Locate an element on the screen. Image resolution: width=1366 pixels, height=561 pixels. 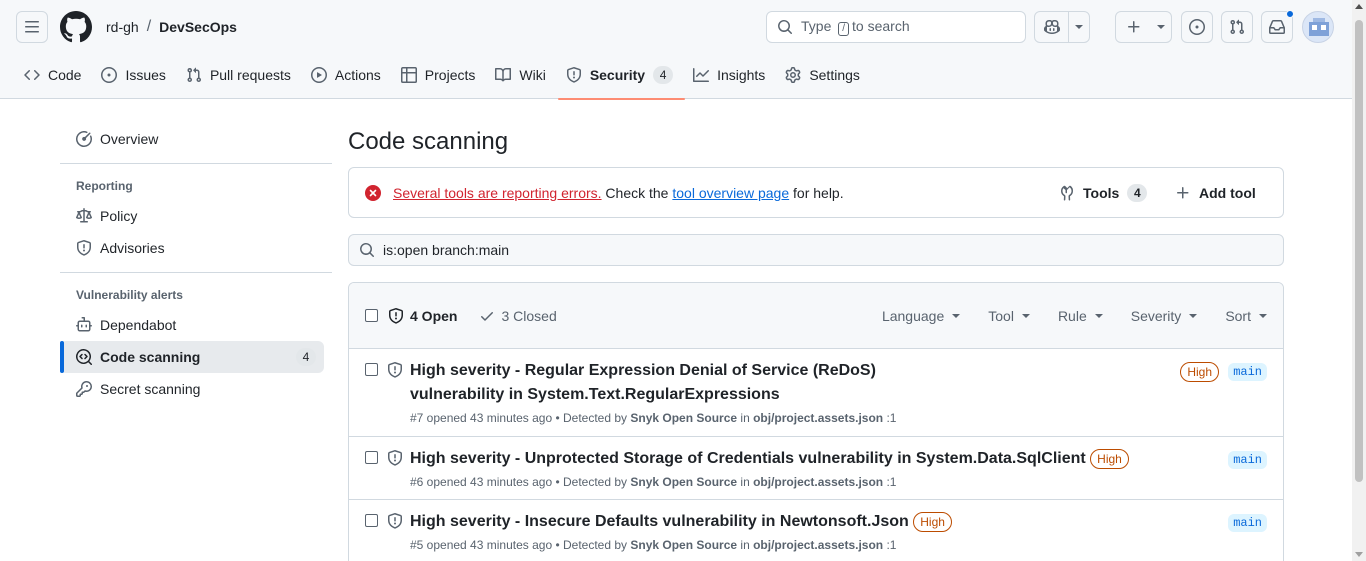
sidebar-item-dependabot: Dependabot is located at coordinates (192, 325).